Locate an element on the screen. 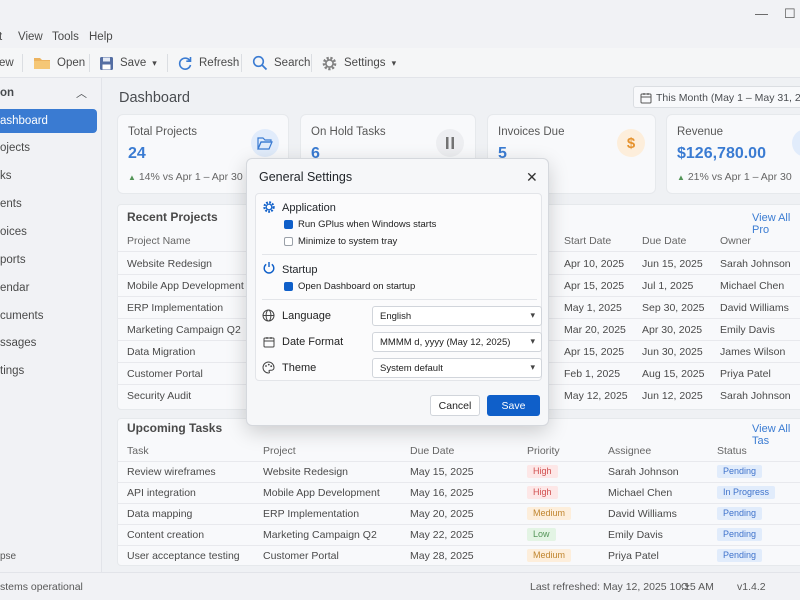 This screenshot has width=800, height=600. cancel-button: Cancel is located at coordinates (455, 405).